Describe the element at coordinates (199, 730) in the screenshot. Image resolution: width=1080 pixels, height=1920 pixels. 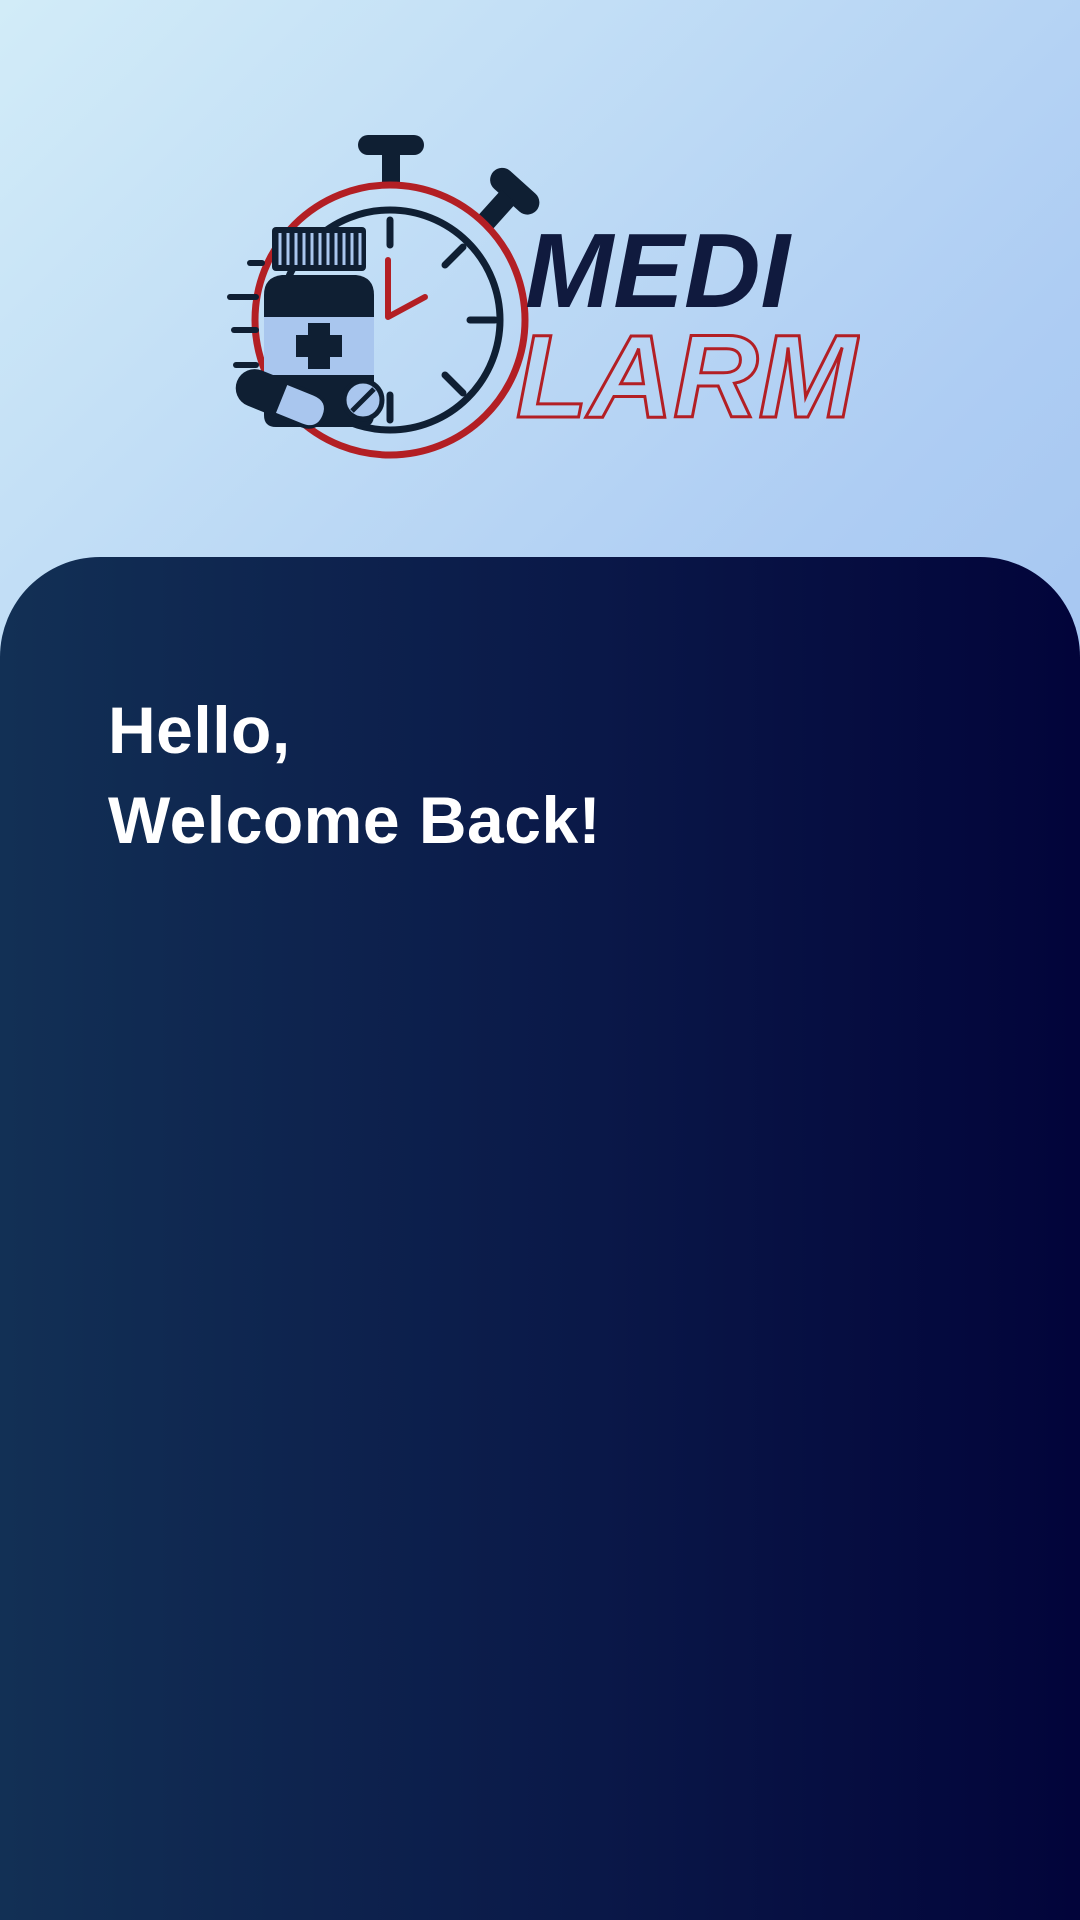
I see `greeting-hello: Hello,` at that location.